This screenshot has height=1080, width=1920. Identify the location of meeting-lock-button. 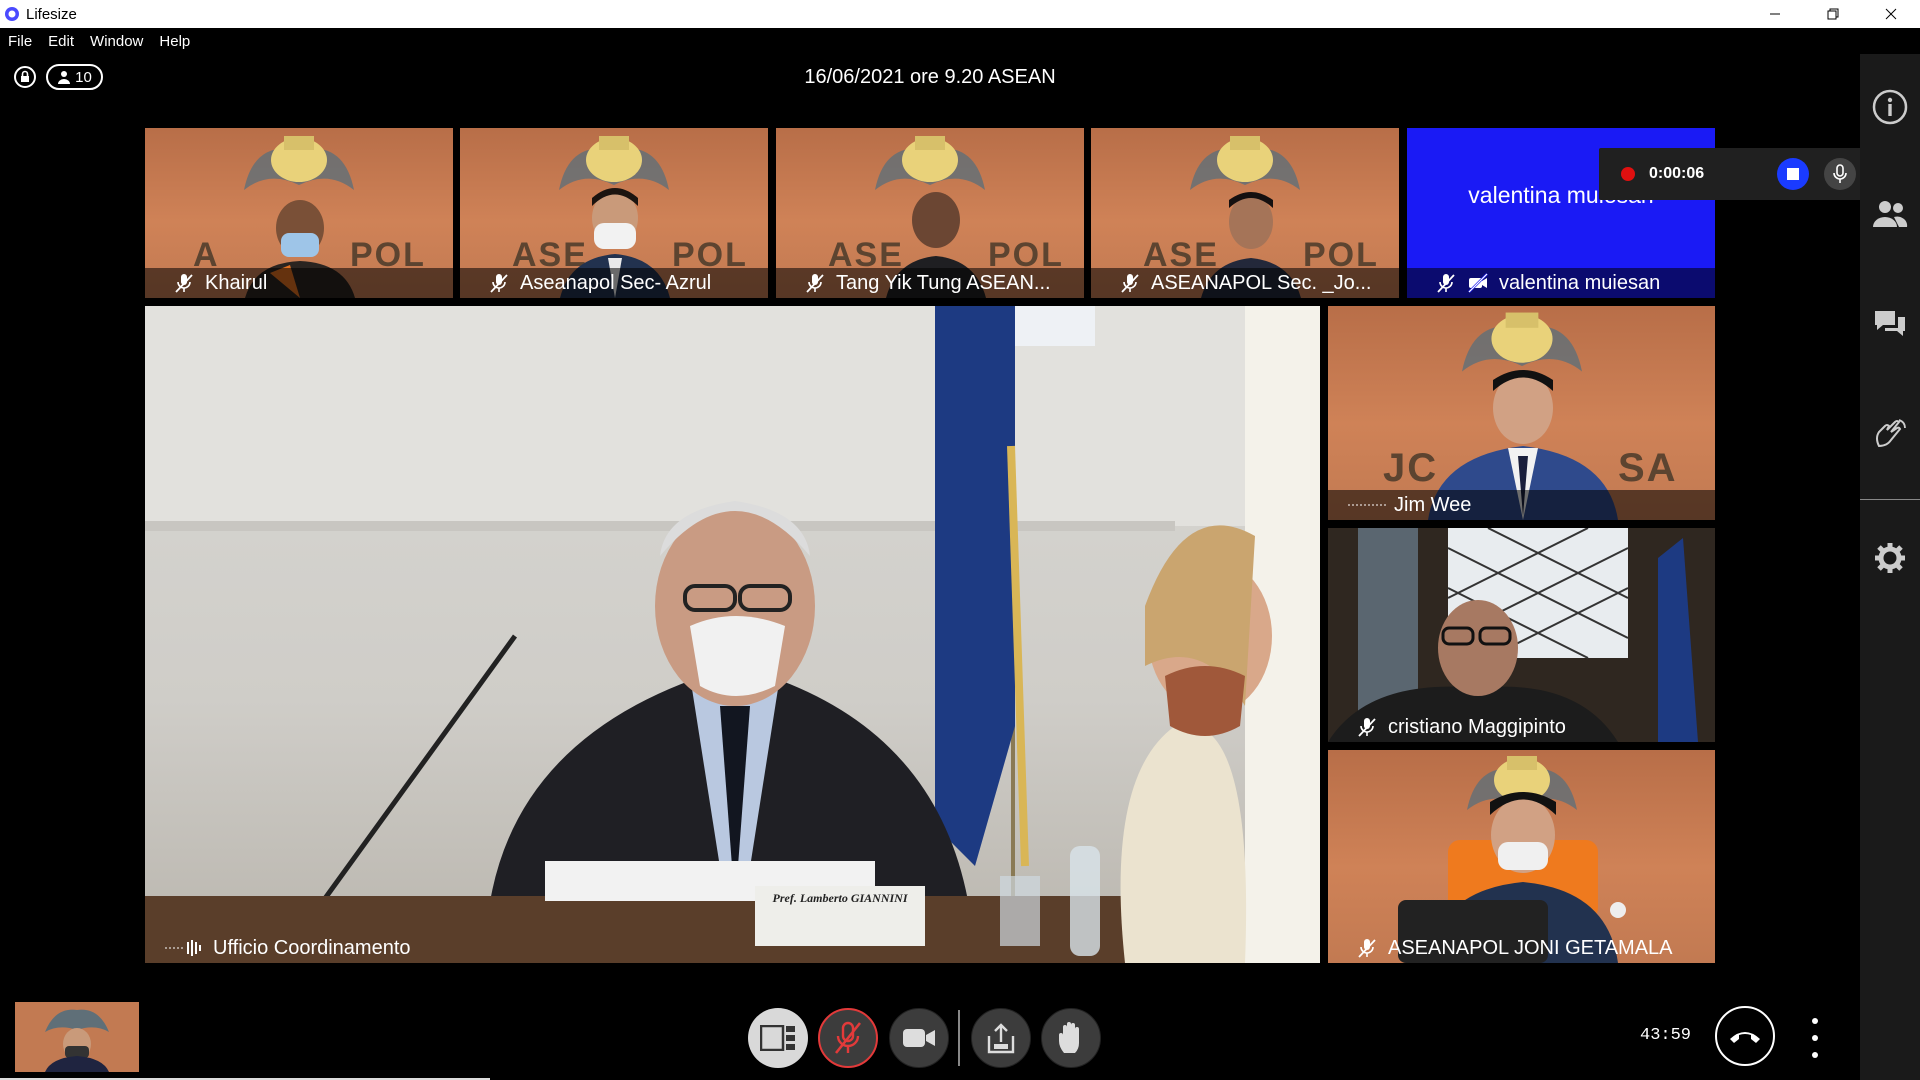
(25, 77).